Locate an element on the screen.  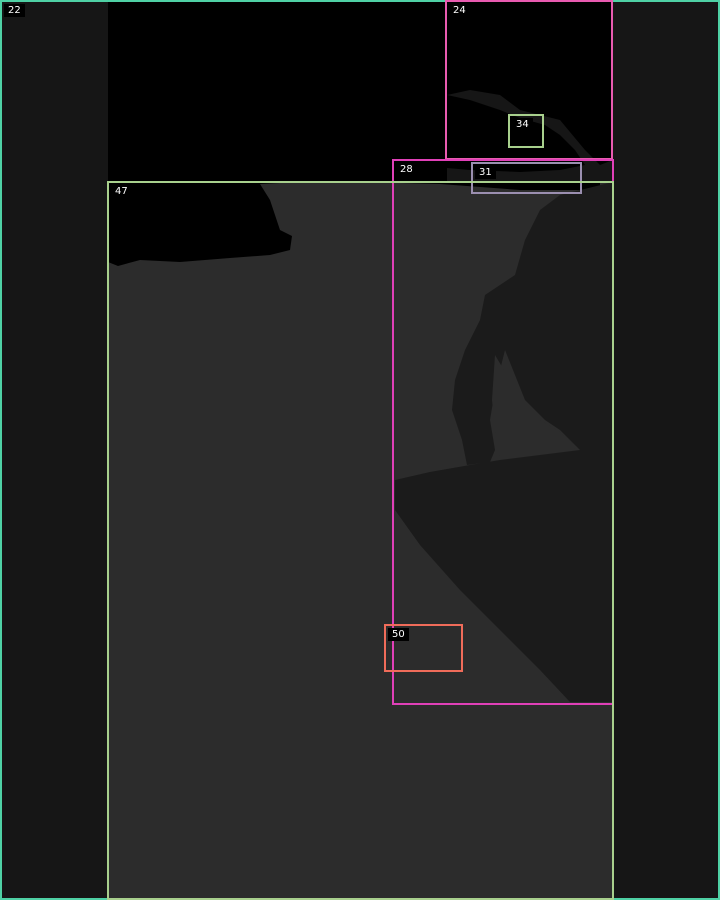
region-24-label: 24 is located at coordinates (459, 10).